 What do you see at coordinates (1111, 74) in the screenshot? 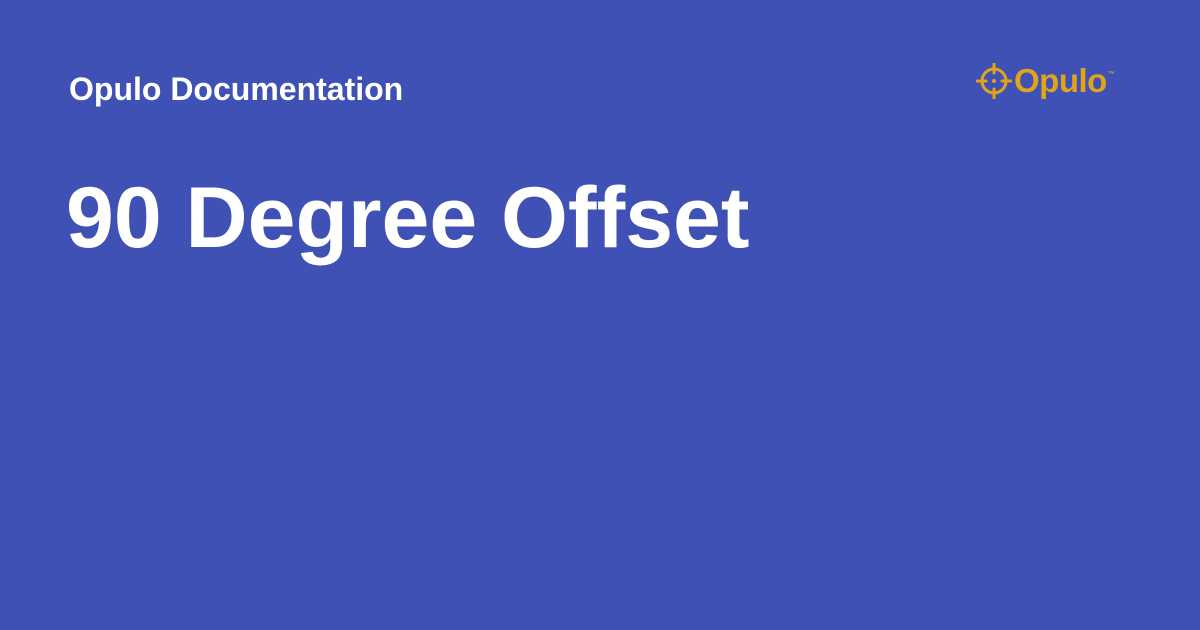
I see `logo-trademark: ™` at bounding box center [1111, 74].